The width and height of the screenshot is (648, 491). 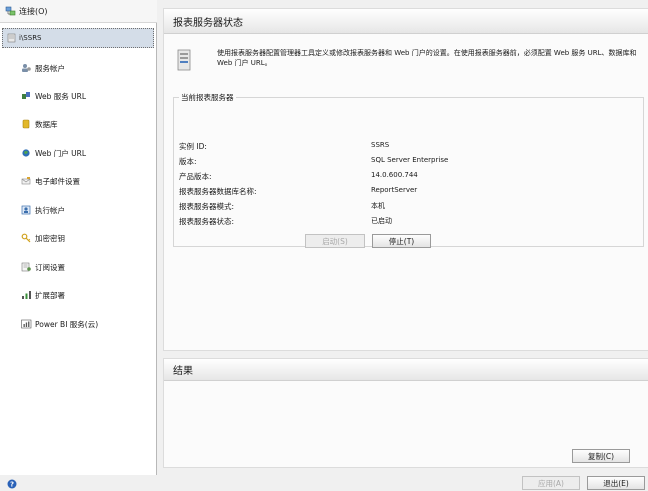 What do you see at coordinates (27, 124) in the screenshot?
I see `database-icon` at bounding box center [27, 124].